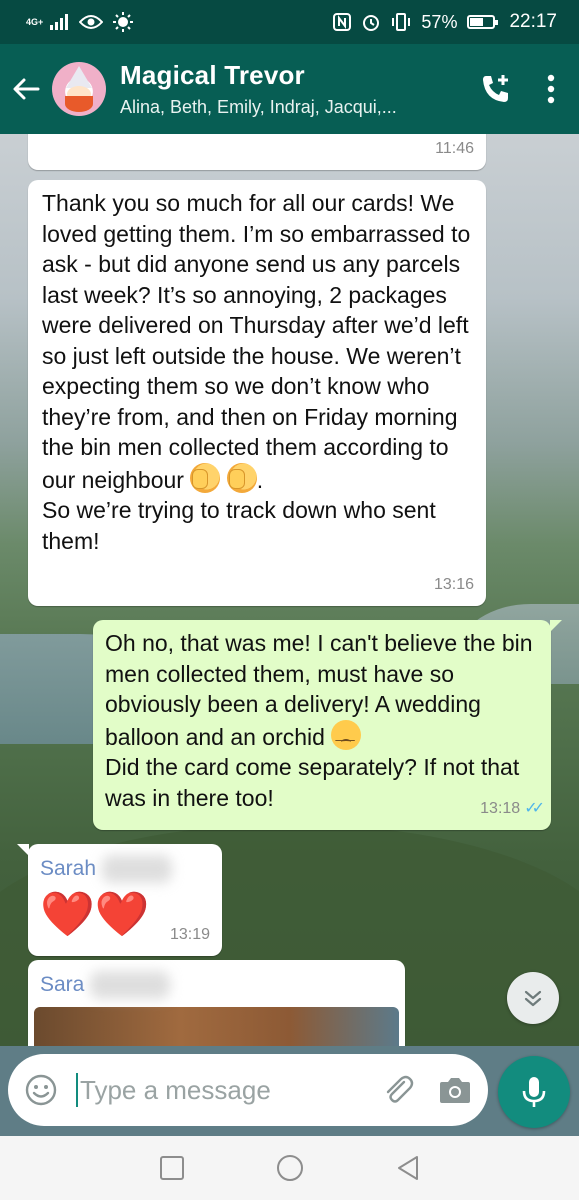 The width and height of the screenshot is (579, 1200). Describe the element at coordinates (216, 1026) in the screenshot. I see `image-attachment` at that location.